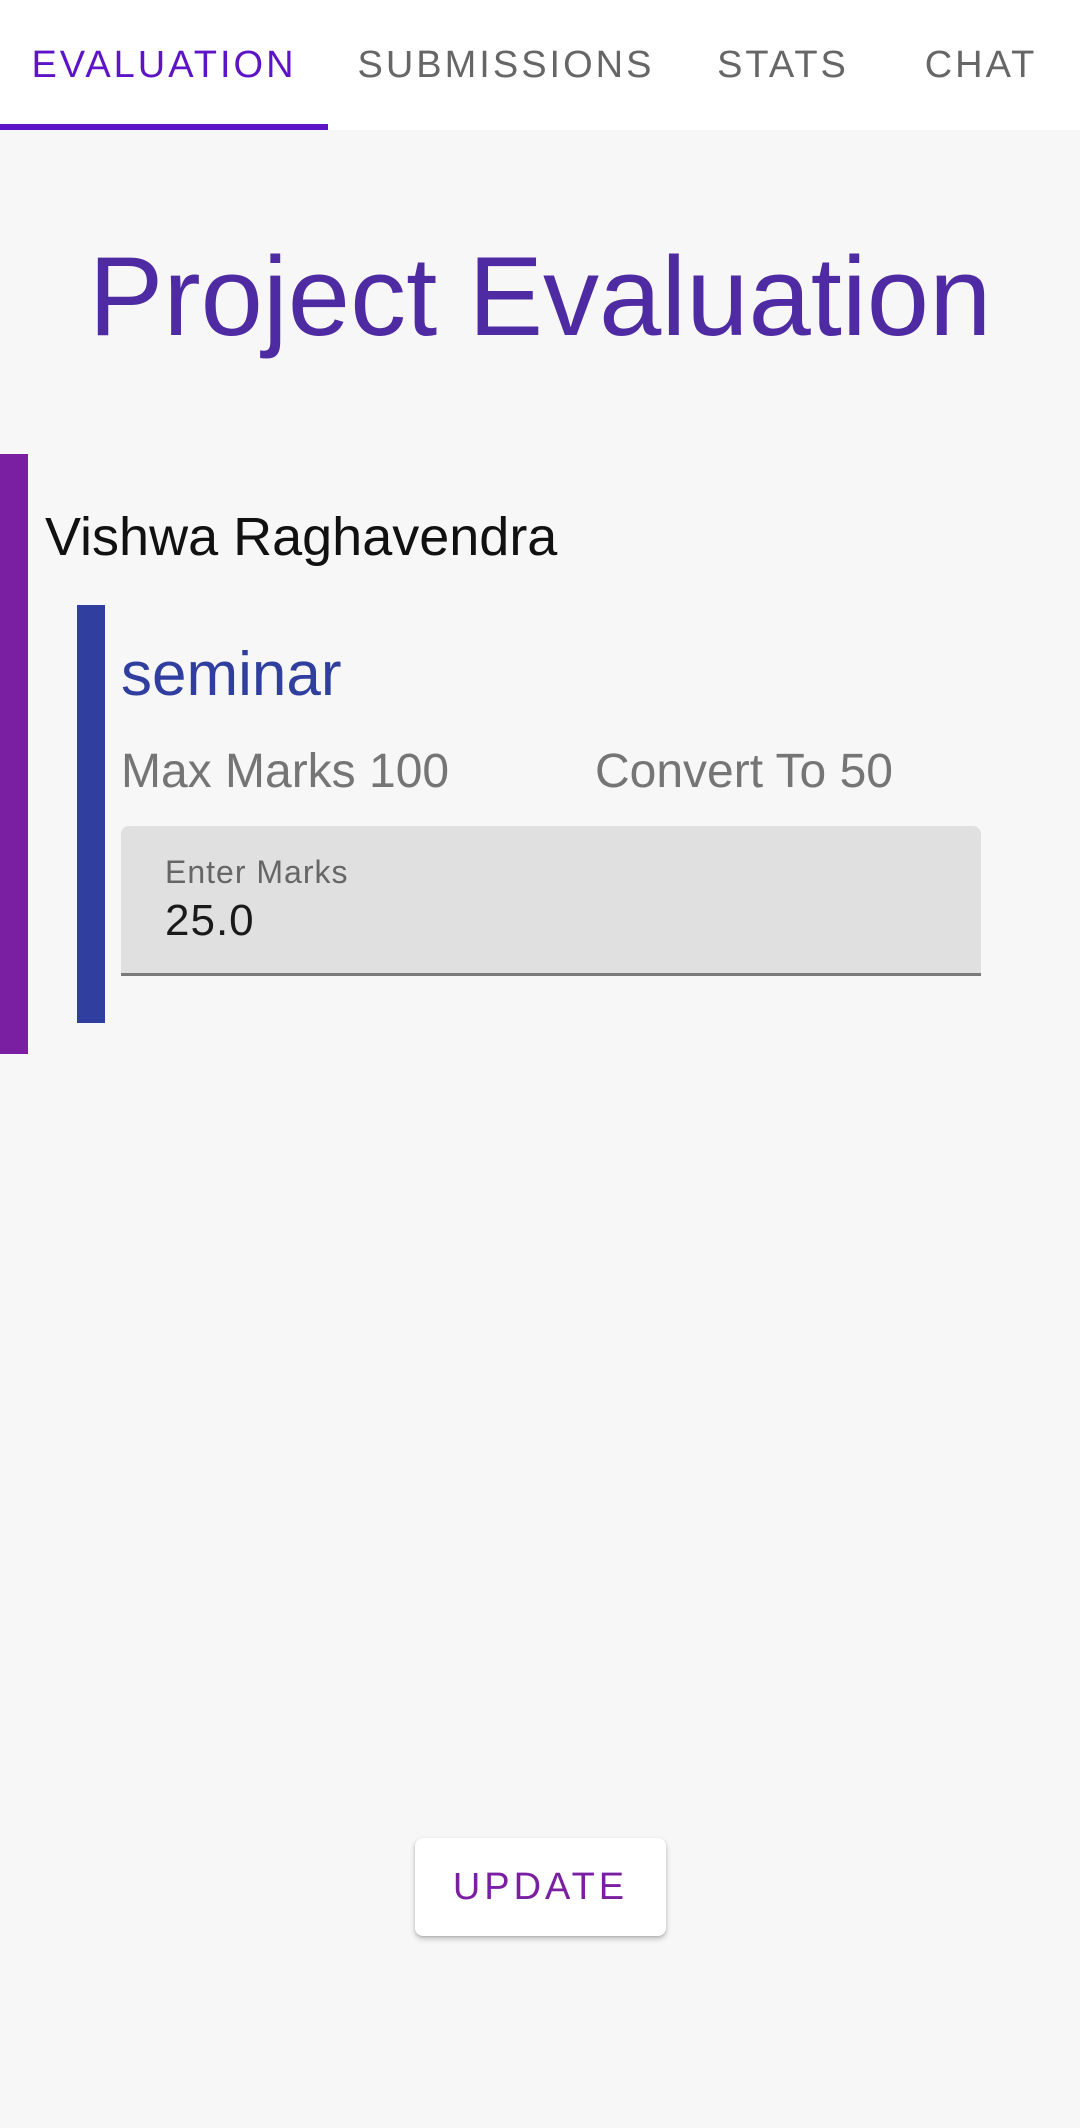 The image size is (1080, 2128). I want to click on active-tab-indicator, so click(164, 127).